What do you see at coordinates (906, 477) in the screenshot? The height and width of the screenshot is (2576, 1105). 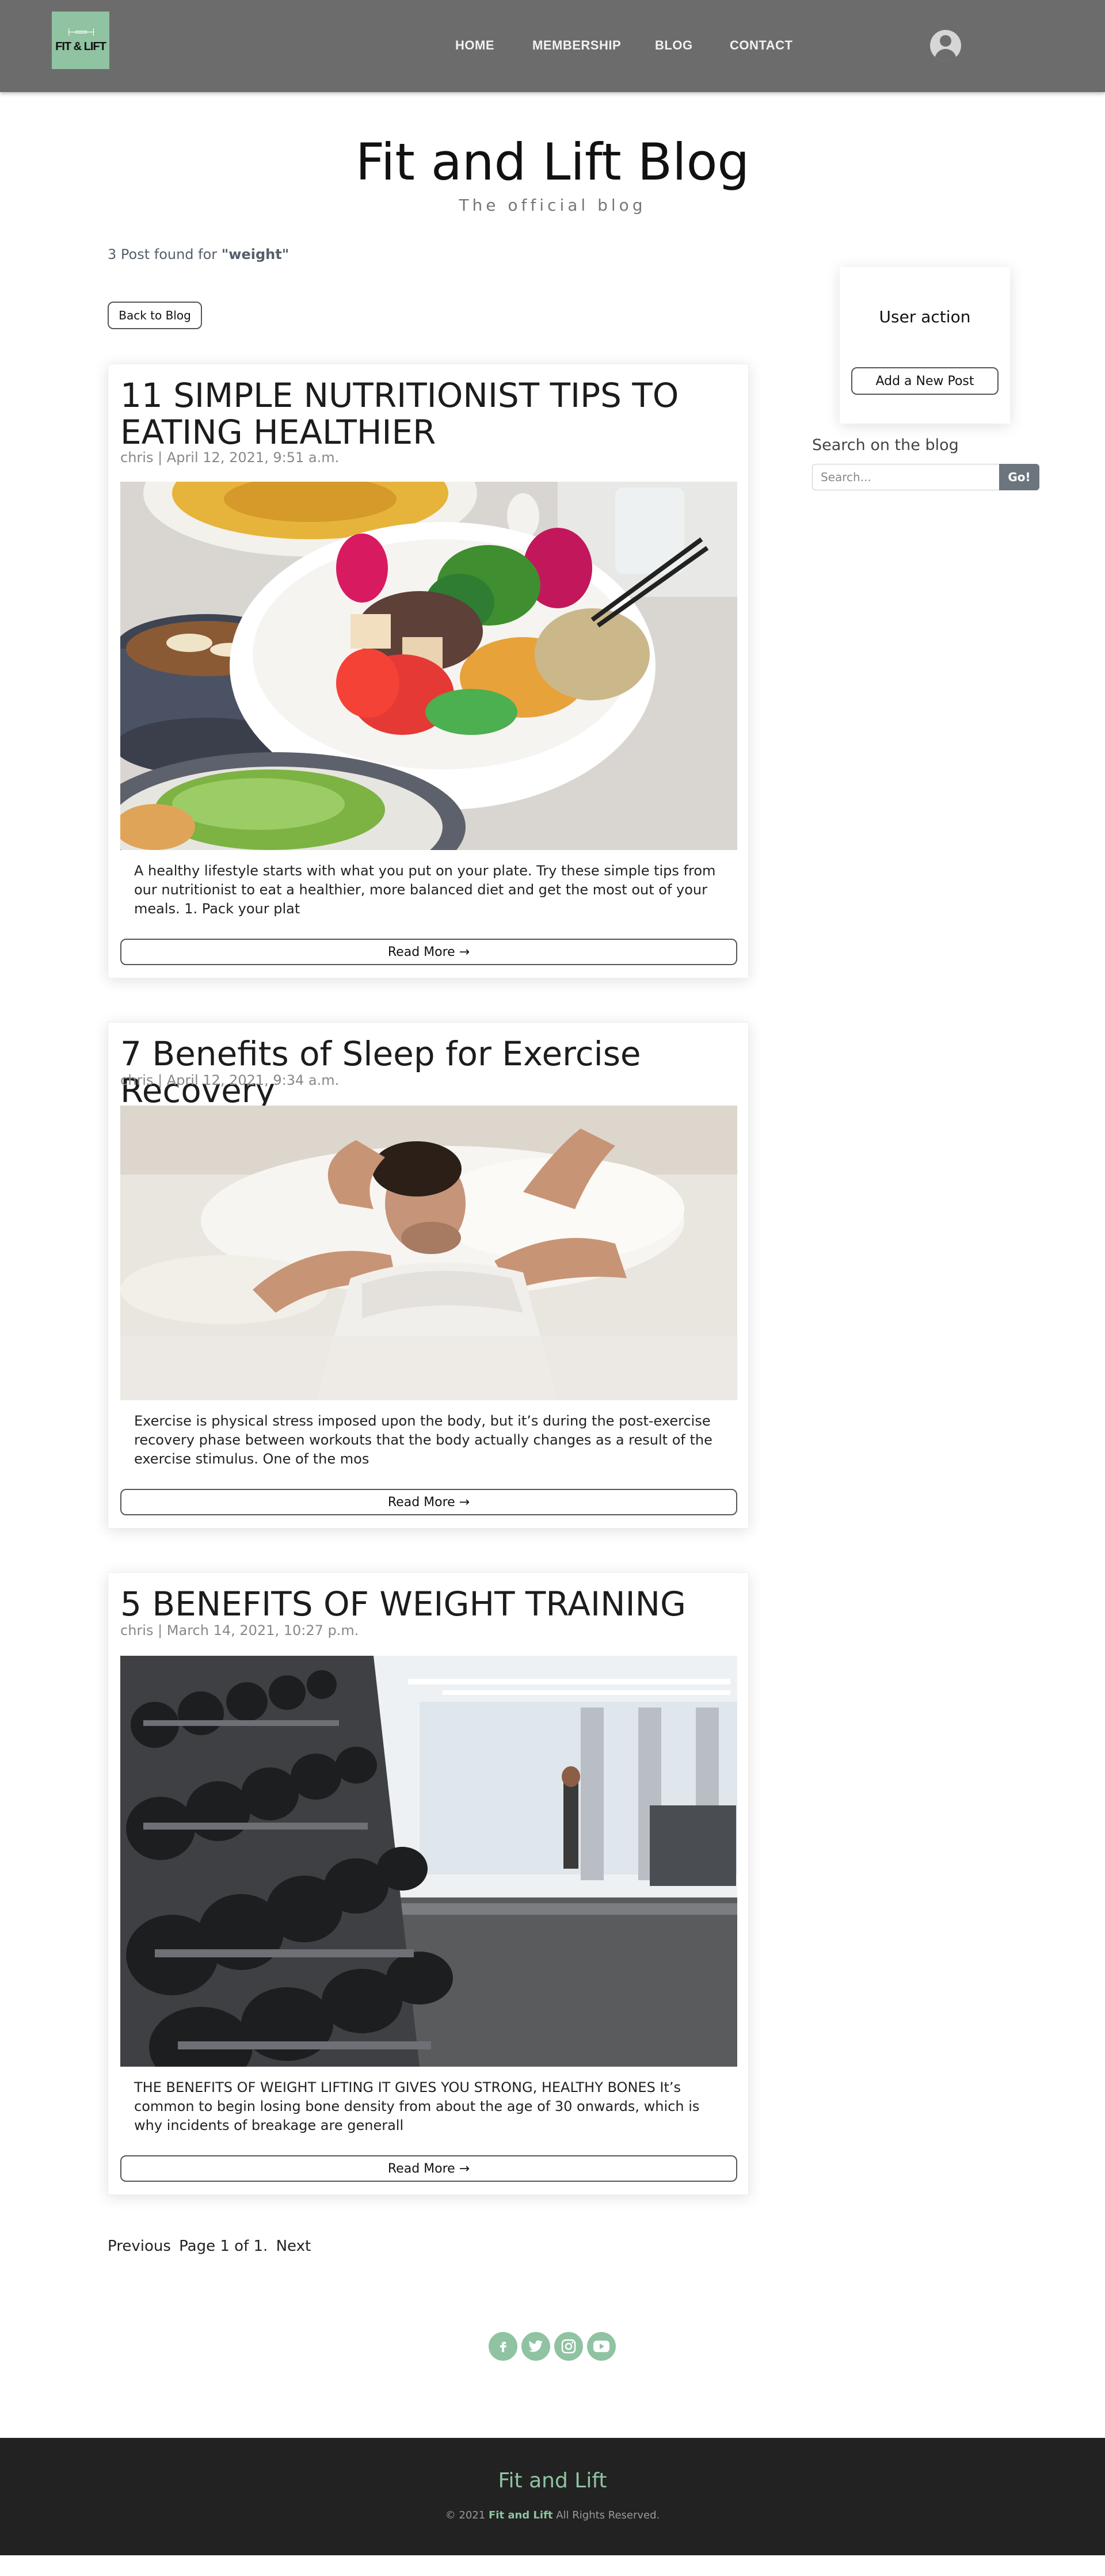 I see `search-input` at bounding box center [906, 477].